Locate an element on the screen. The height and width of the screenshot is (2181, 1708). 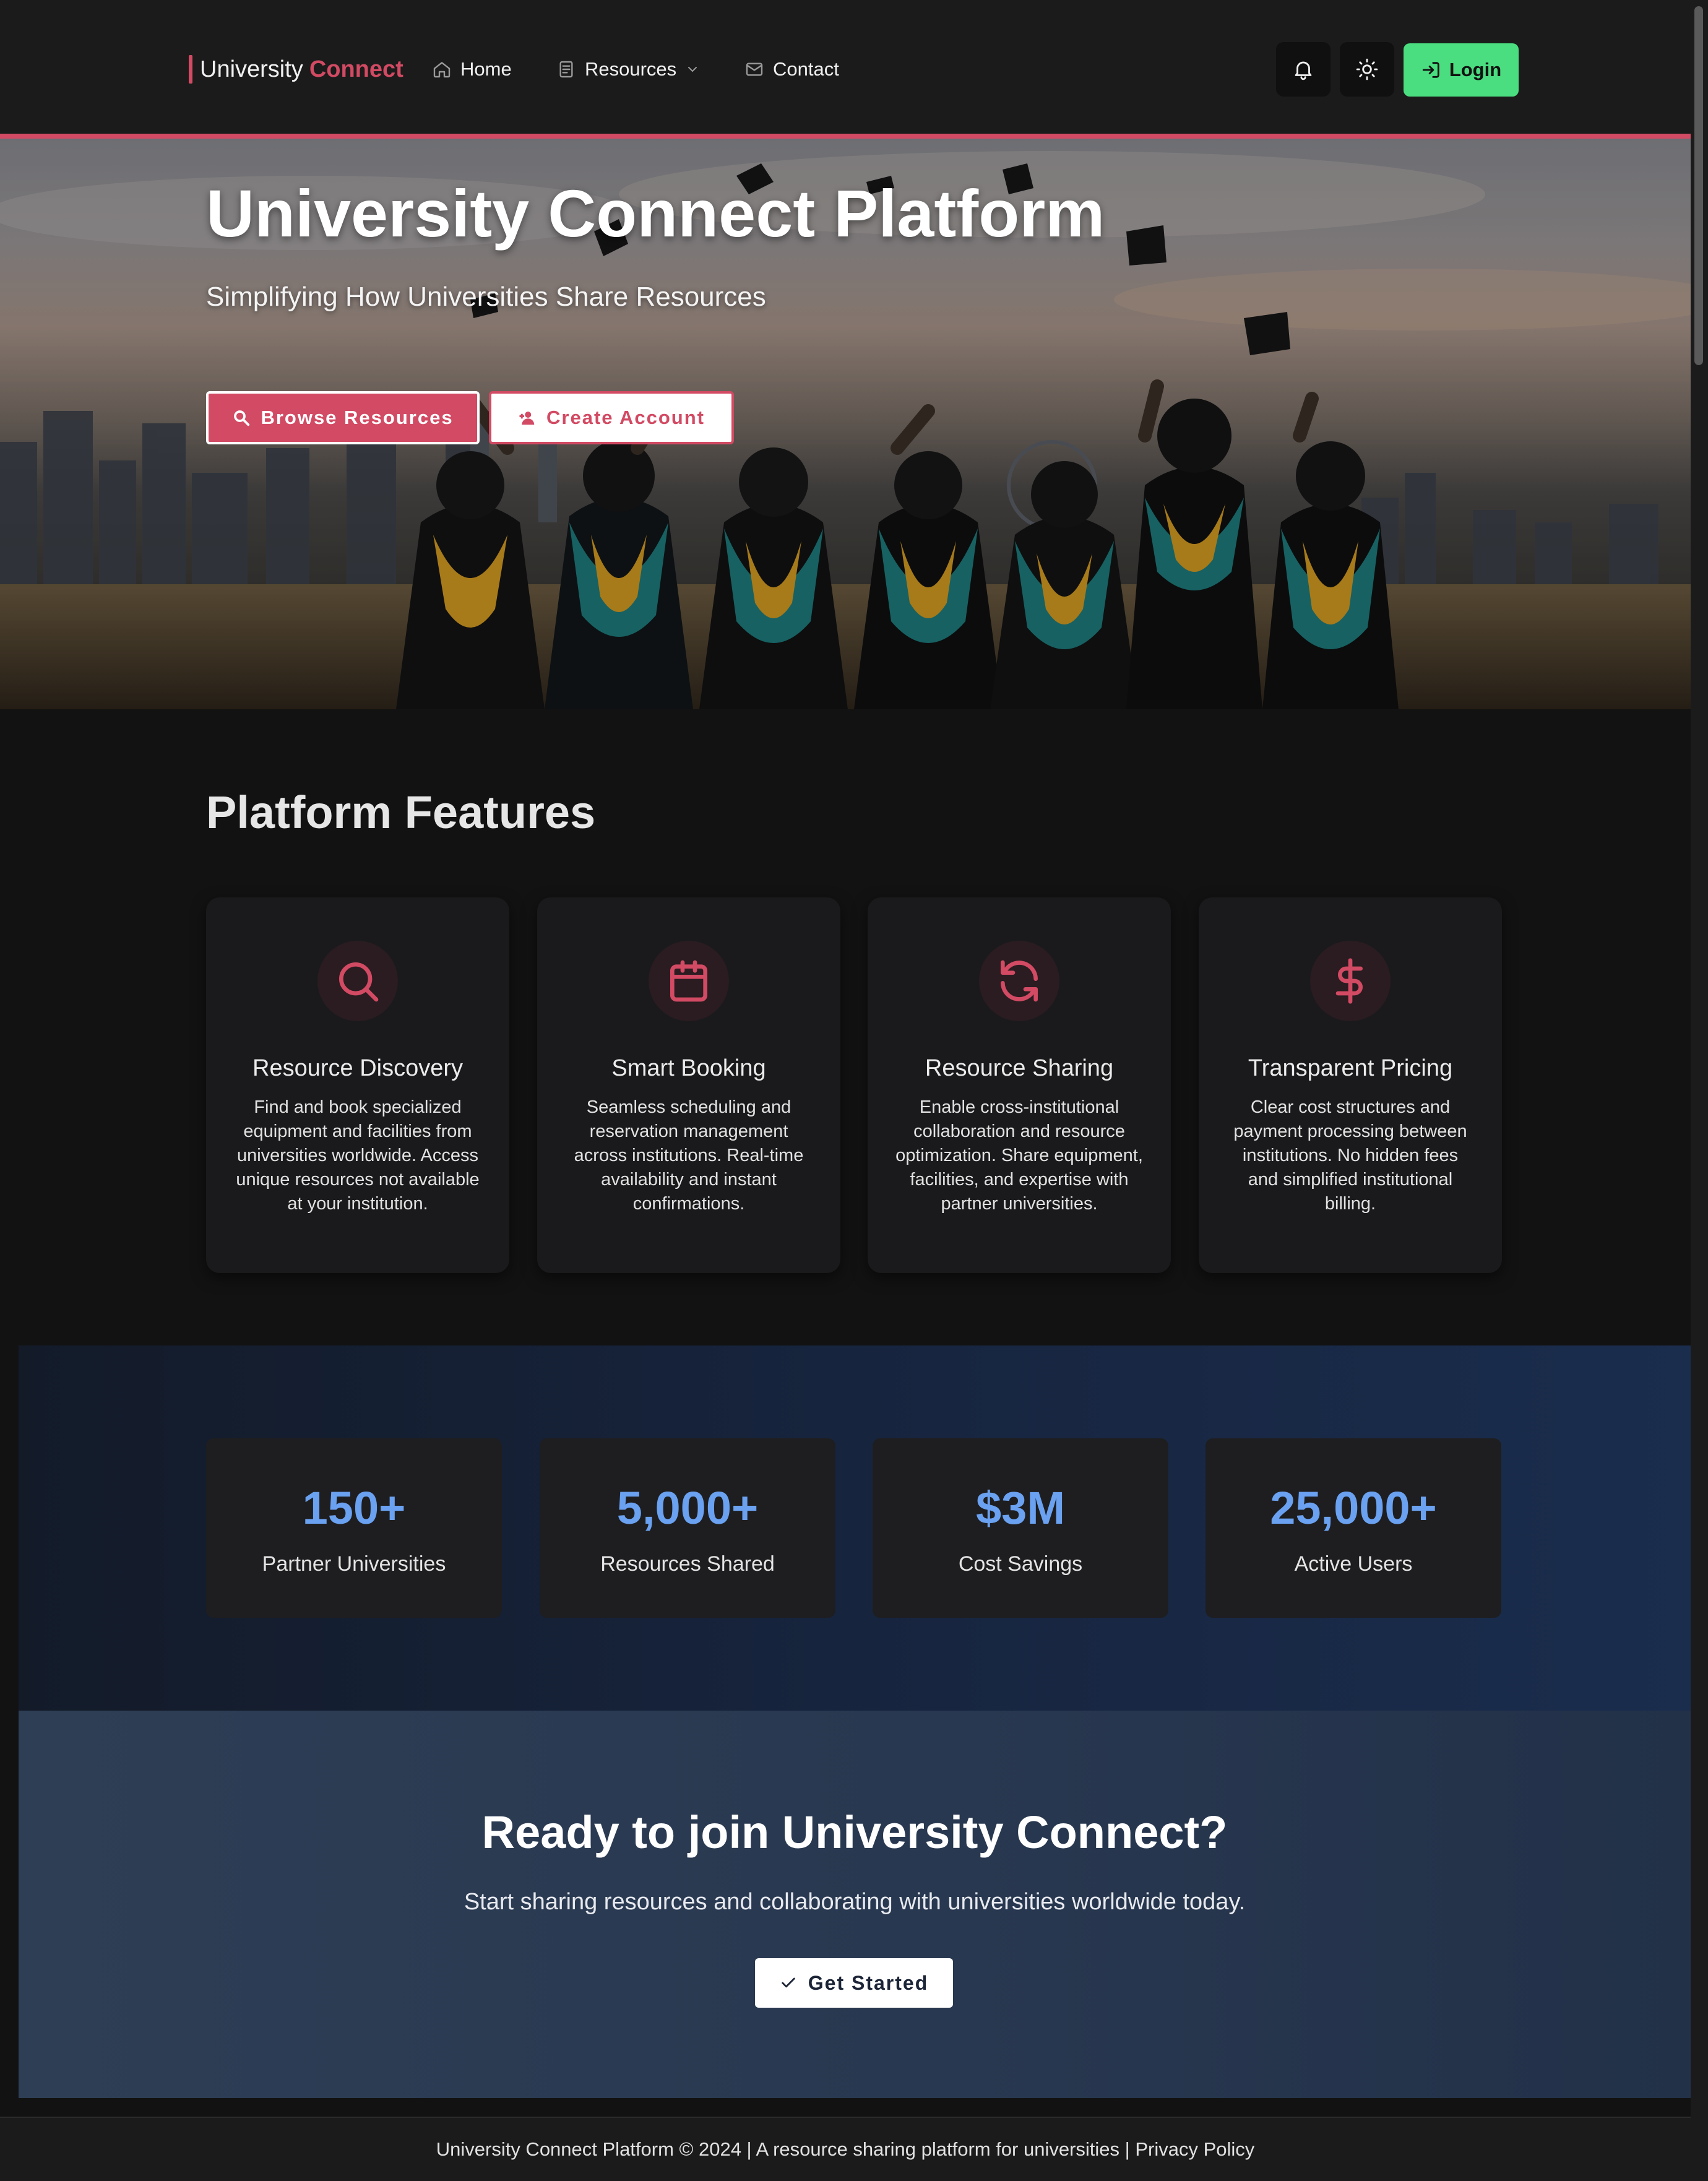
login-arrow-icon is located at coordinates (1430, 70).